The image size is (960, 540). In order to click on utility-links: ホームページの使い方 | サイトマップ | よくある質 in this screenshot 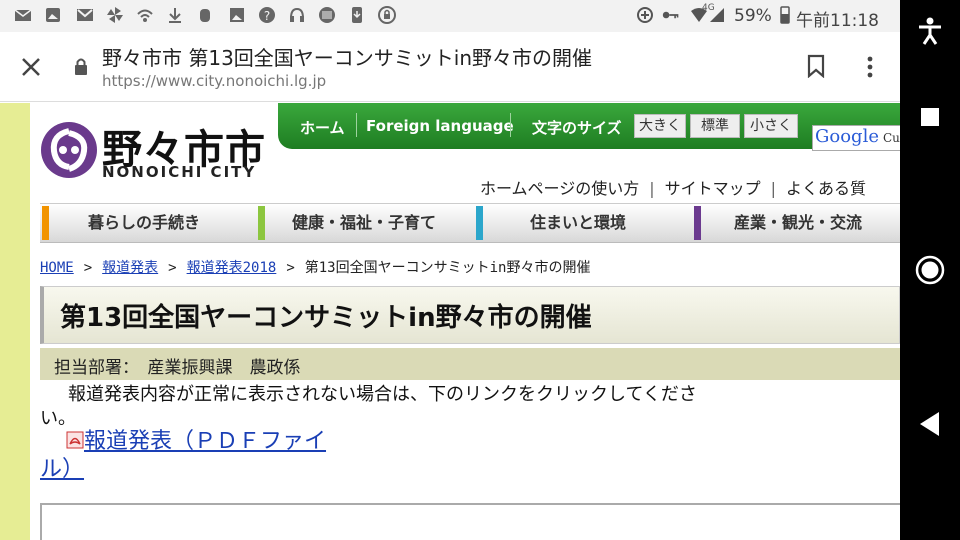, I will do `click(673, 187)`.